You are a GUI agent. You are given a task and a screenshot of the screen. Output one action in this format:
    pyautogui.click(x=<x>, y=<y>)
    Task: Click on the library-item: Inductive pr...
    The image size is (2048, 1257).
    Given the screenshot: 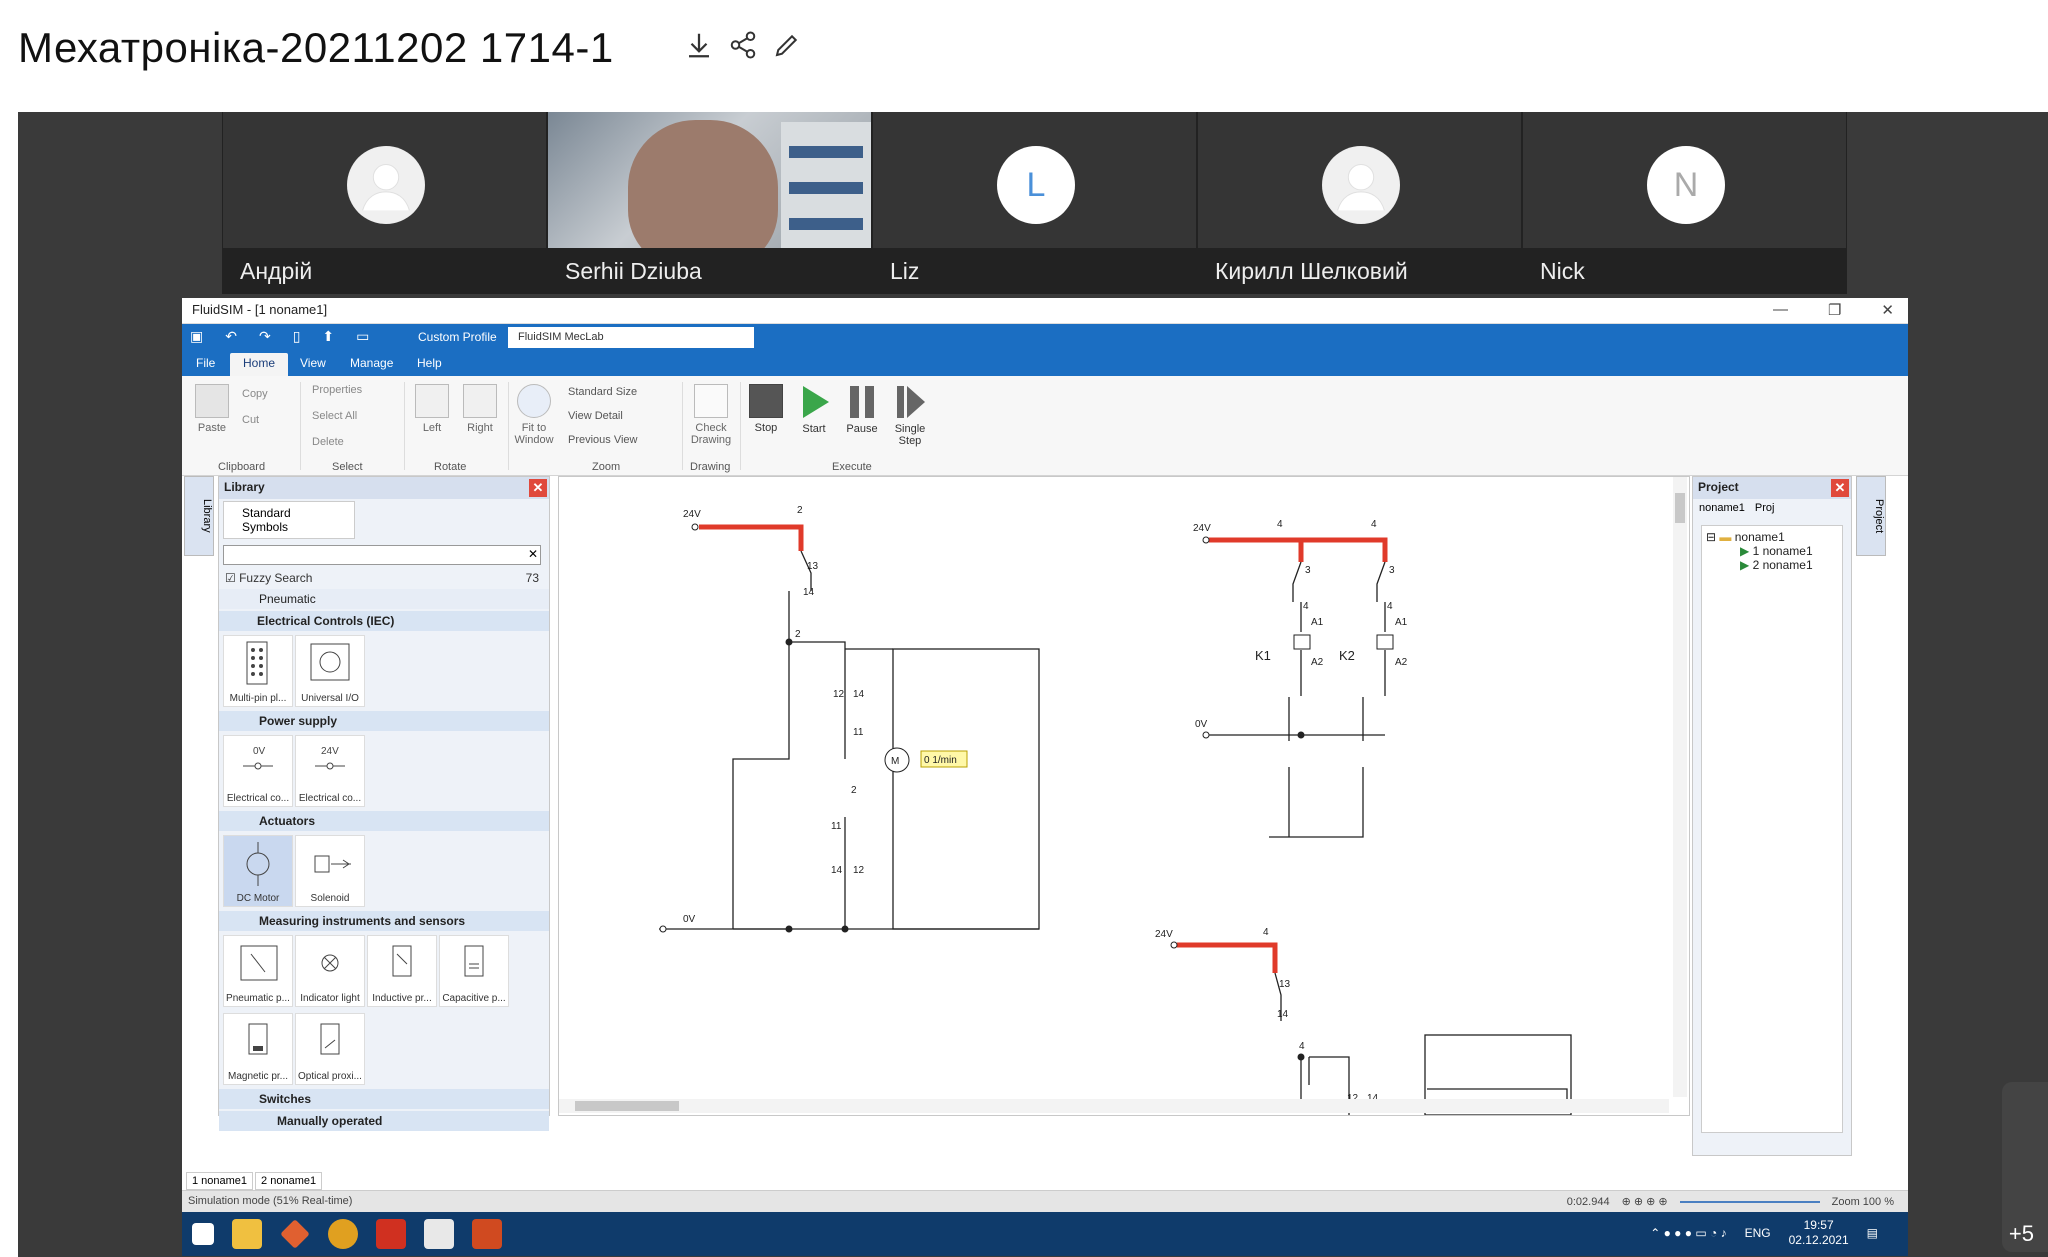 What is the action you would take?
    pyautogui.click(x=402, y=971)
    